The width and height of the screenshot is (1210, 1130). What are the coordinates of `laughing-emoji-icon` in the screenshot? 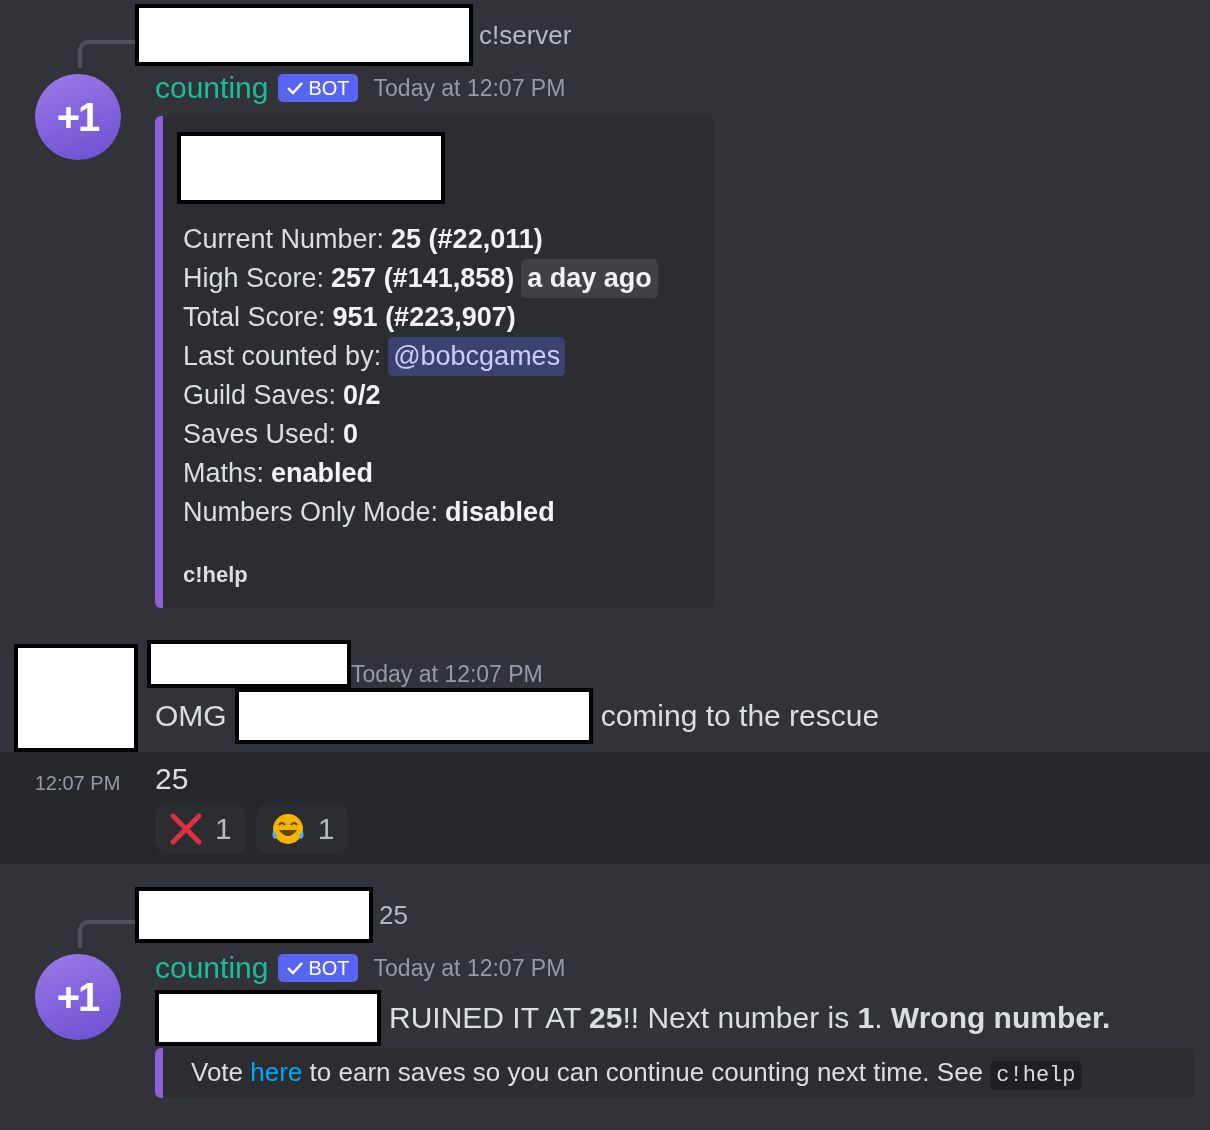 It's located at (287, 829).